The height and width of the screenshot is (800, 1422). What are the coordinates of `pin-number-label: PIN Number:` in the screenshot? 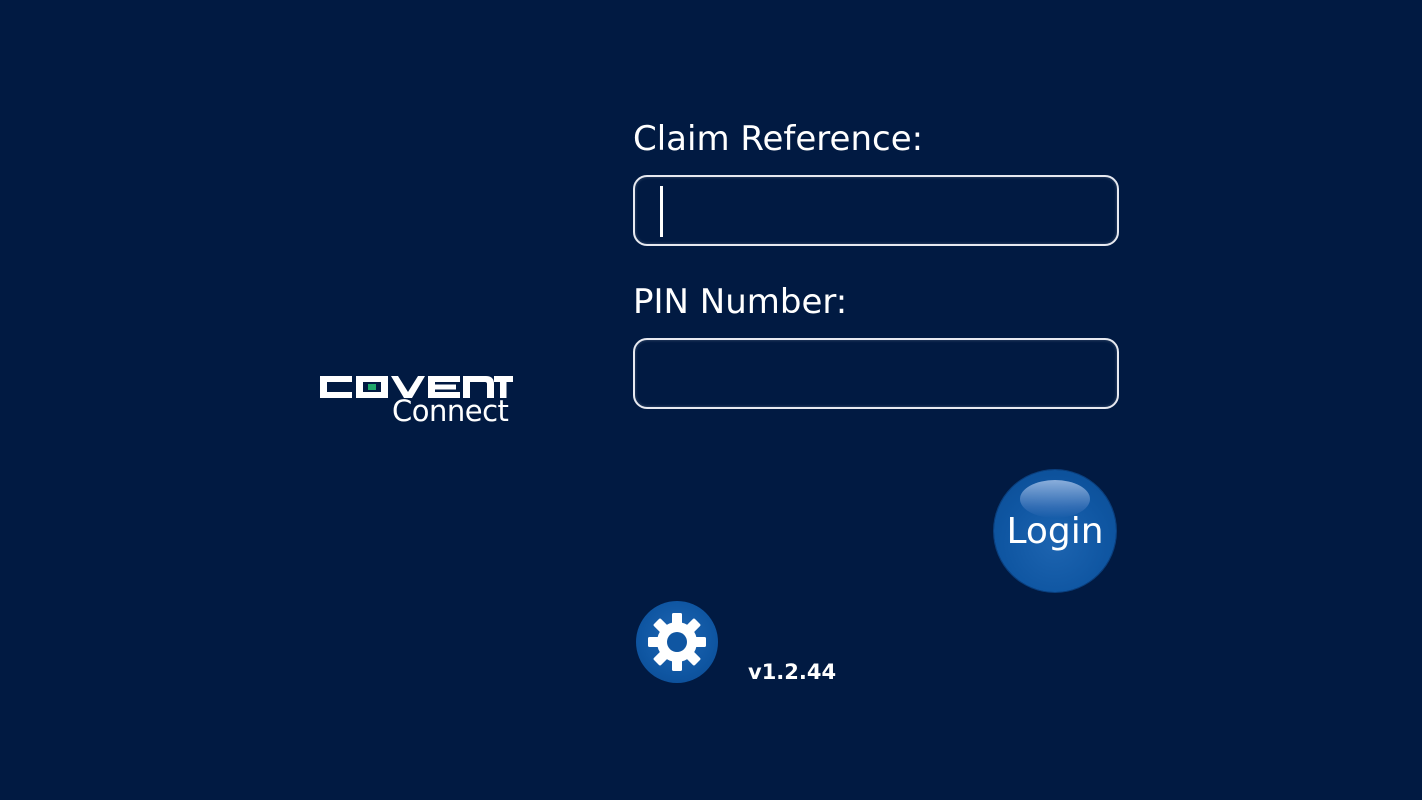 It's located at (740, 302).